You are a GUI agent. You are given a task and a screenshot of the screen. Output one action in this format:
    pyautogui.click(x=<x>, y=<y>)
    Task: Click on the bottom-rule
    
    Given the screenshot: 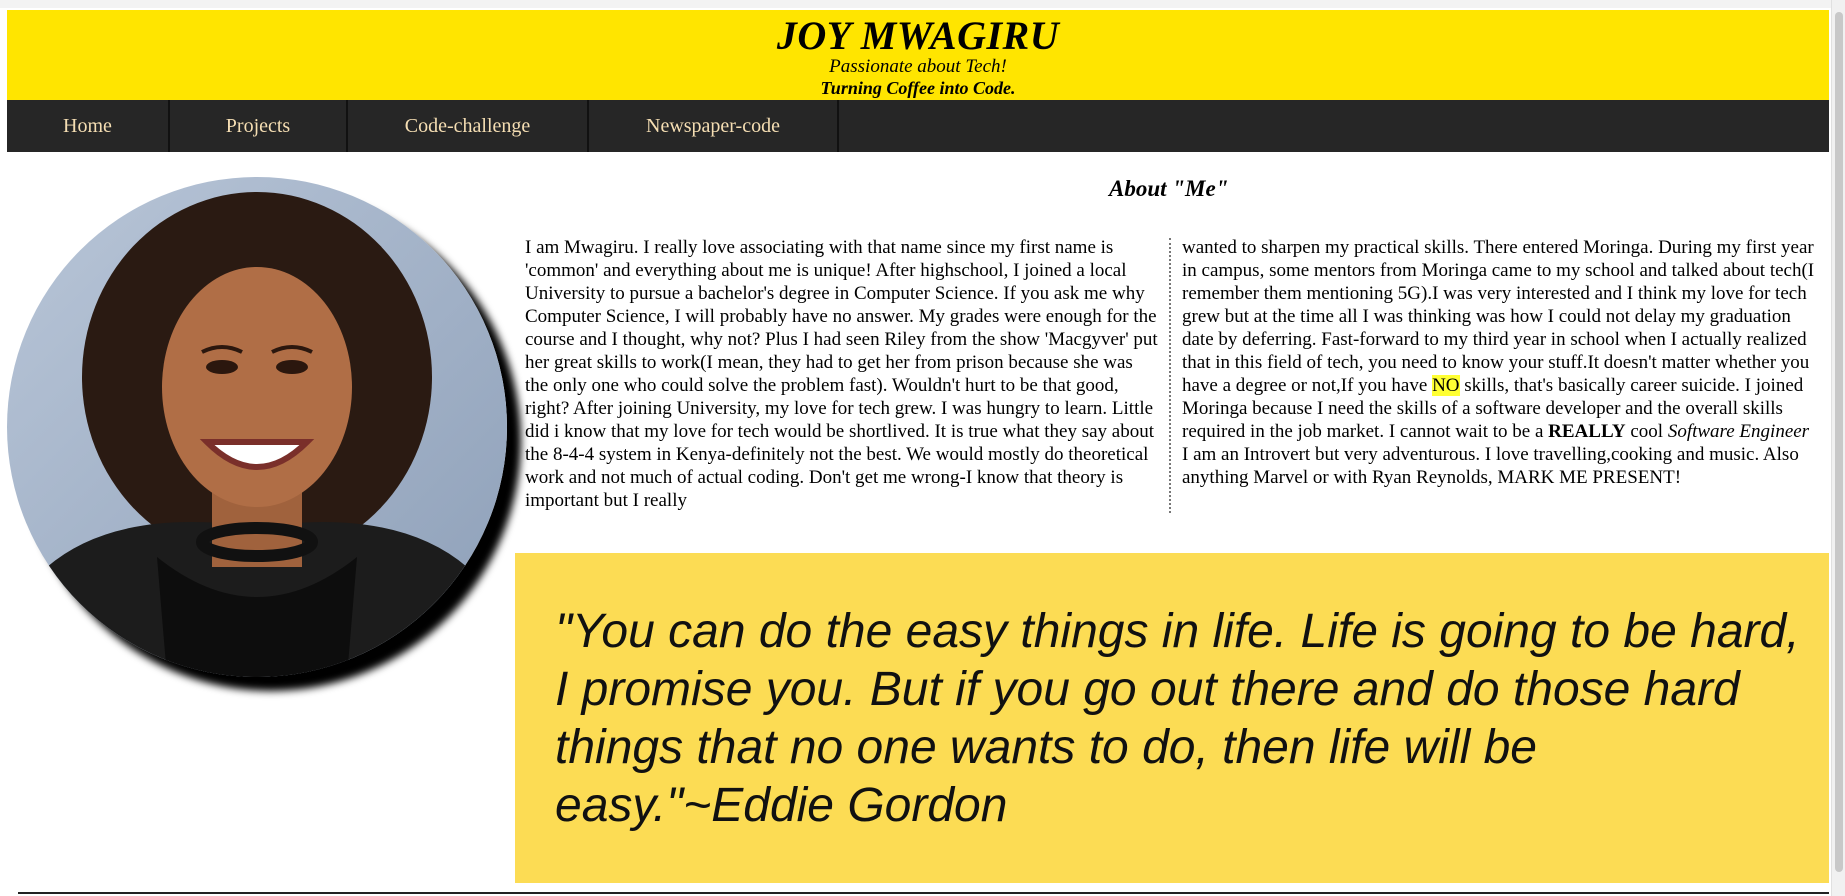 What is the action you would take?
    pyautogui.click(x=923, y=893)
    